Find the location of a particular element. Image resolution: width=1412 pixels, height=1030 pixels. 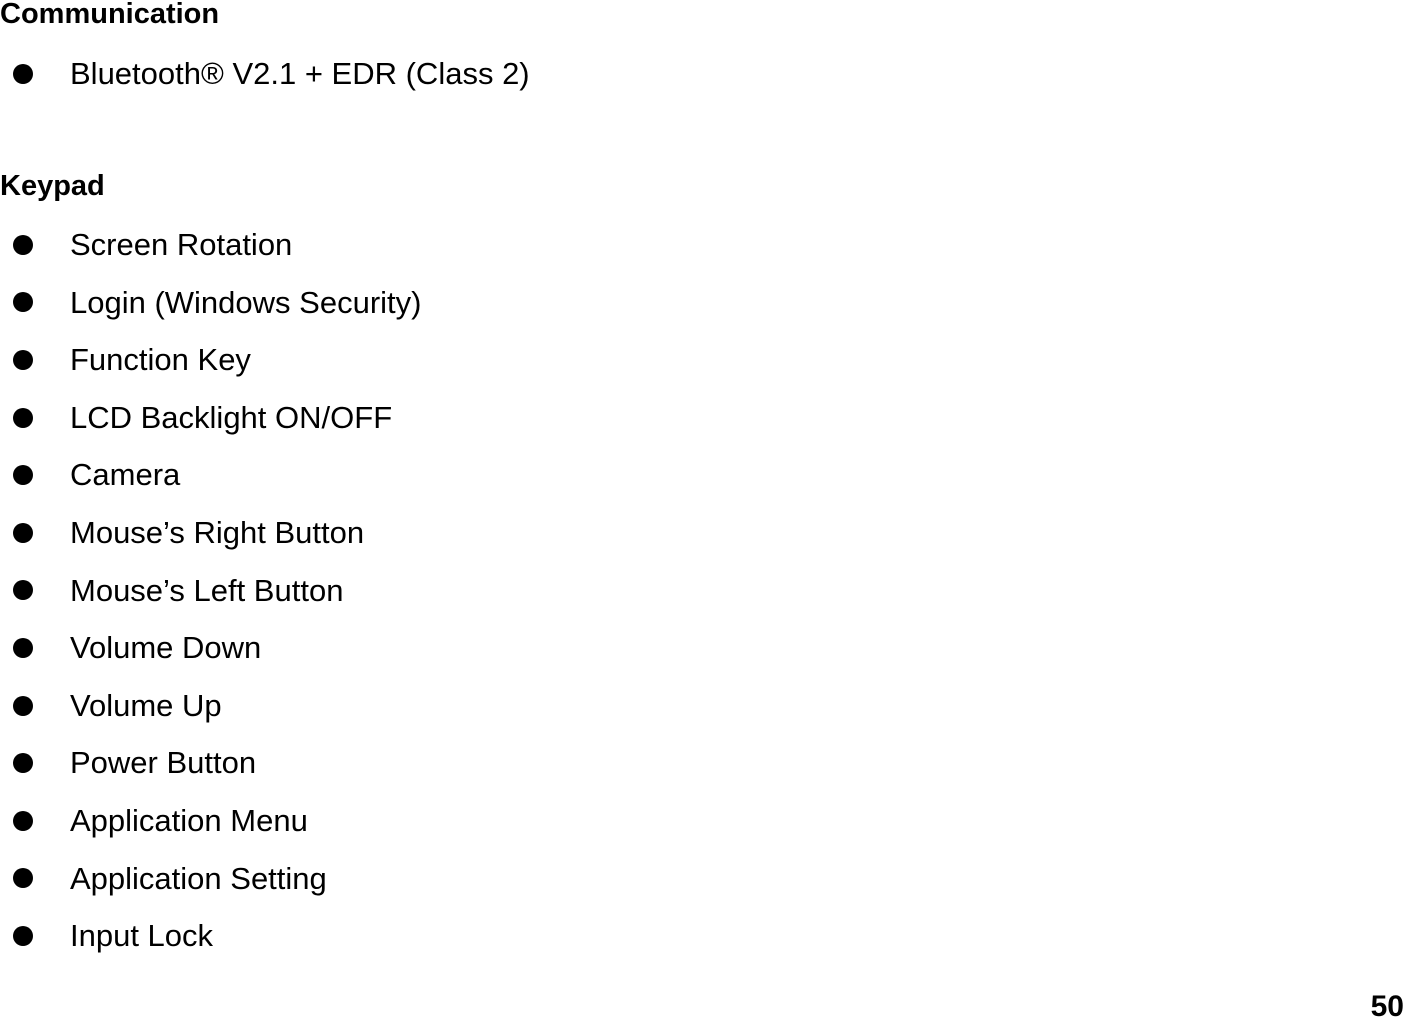

list-item: Screen Rotation is located at coordinates (210, 245).